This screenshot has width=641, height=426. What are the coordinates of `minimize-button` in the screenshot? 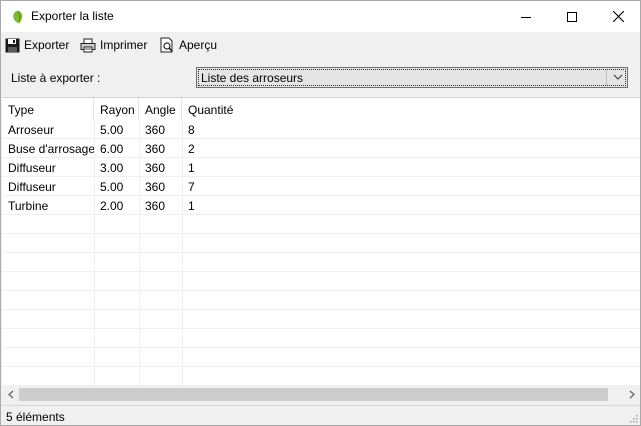 It's located at (526, 16).